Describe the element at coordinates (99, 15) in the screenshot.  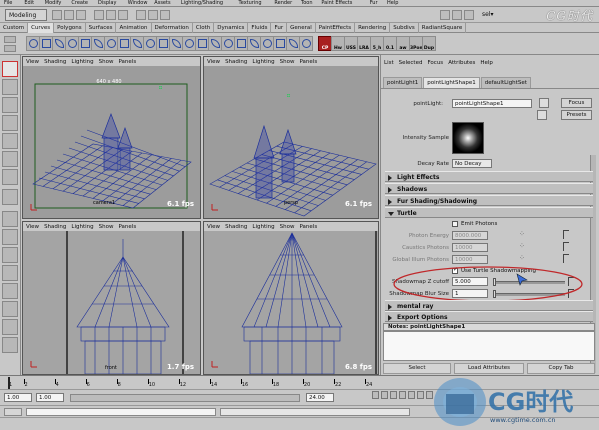
I see `select-hierarchy-icon` at that location.